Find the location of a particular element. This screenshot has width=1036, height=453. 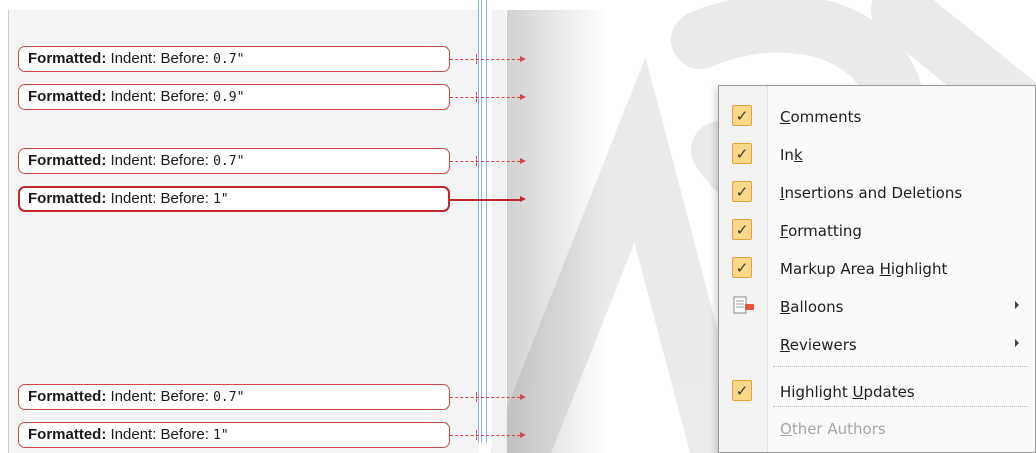

formatting-balloon-selected: Formatted: Indent: Before: 1" is located at coordinates (234, 199).